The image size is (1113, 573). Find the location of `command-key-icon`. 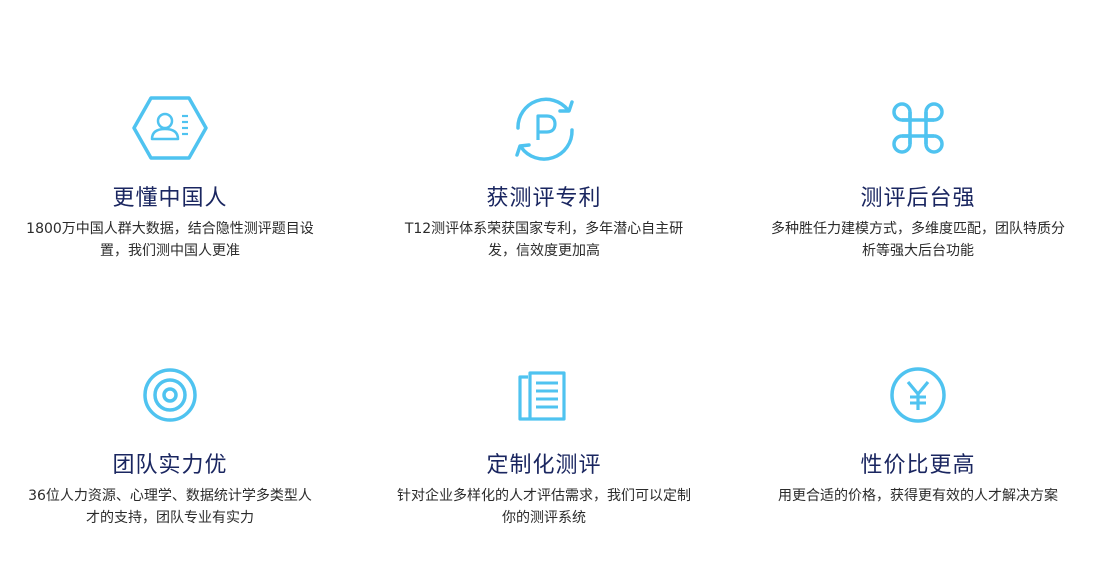

command-key-icon is located at coordinates (918, 128).